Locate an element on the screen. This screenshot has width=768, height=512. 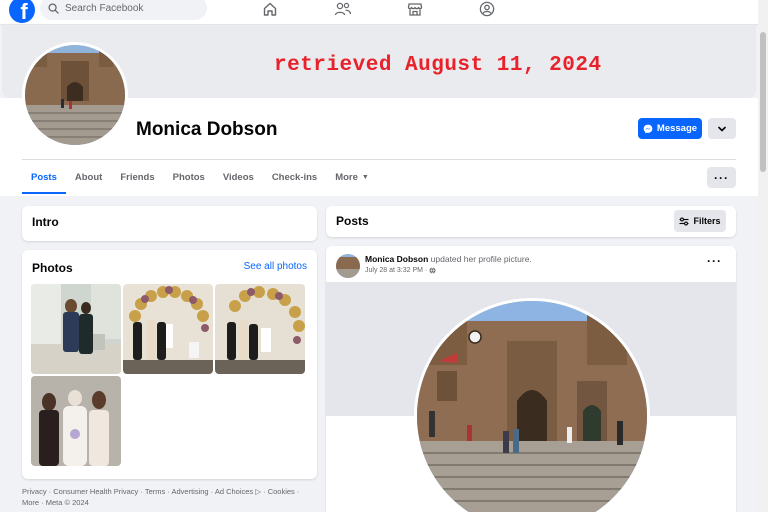
photo-balloon-arch-group is located at coordinates (168, 329).